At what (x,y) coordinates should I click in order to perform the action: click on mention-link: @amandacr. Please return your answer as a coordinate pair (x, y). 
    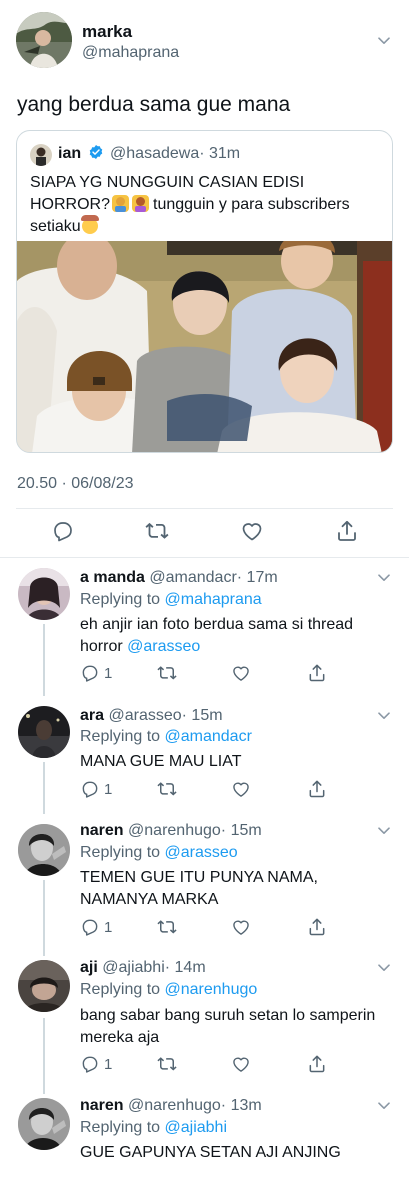
    Looking at the image, I should click on (208, 736).